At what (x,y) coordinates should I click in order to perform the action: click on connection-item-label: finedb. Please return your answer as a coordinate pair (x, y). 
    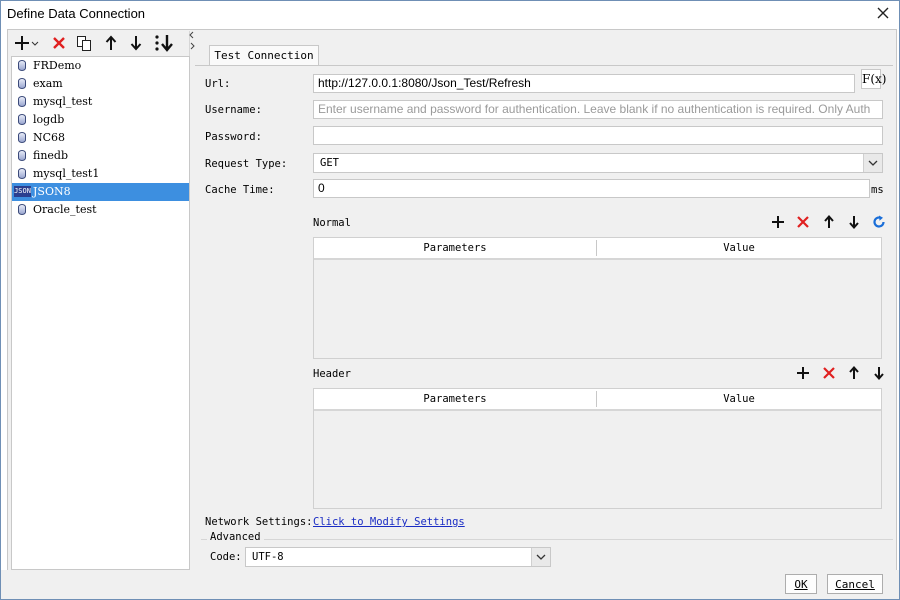
    Looking at the image, I should click on (51, 155).